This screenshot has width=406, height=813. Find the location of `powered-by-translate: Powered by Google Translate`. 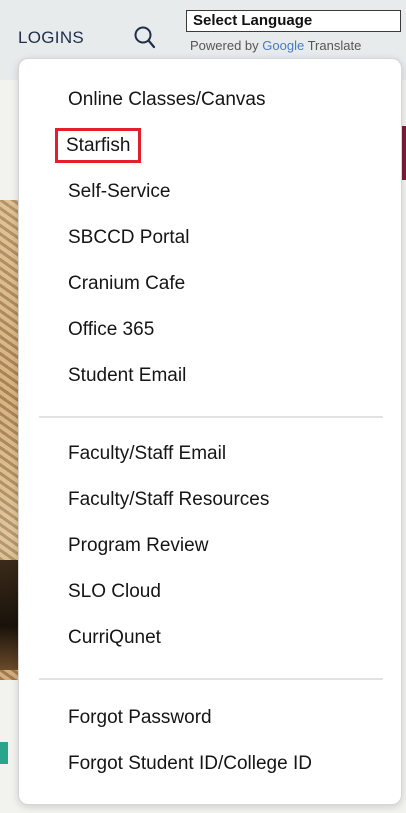

powered-by-translate: Powered by Google Translate is located at coordinates (275, 45).